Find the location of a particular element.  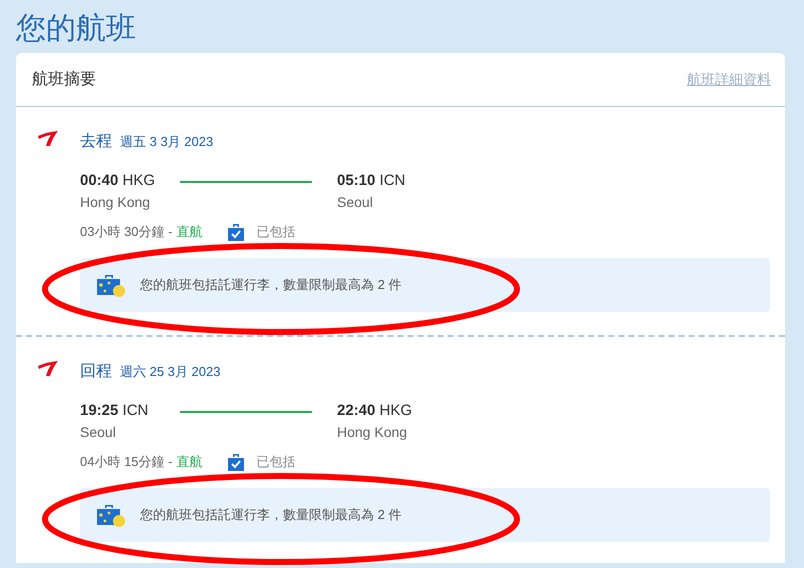

leg-date: 週五 3 3月 2023 is located at coordinates (167, 142).